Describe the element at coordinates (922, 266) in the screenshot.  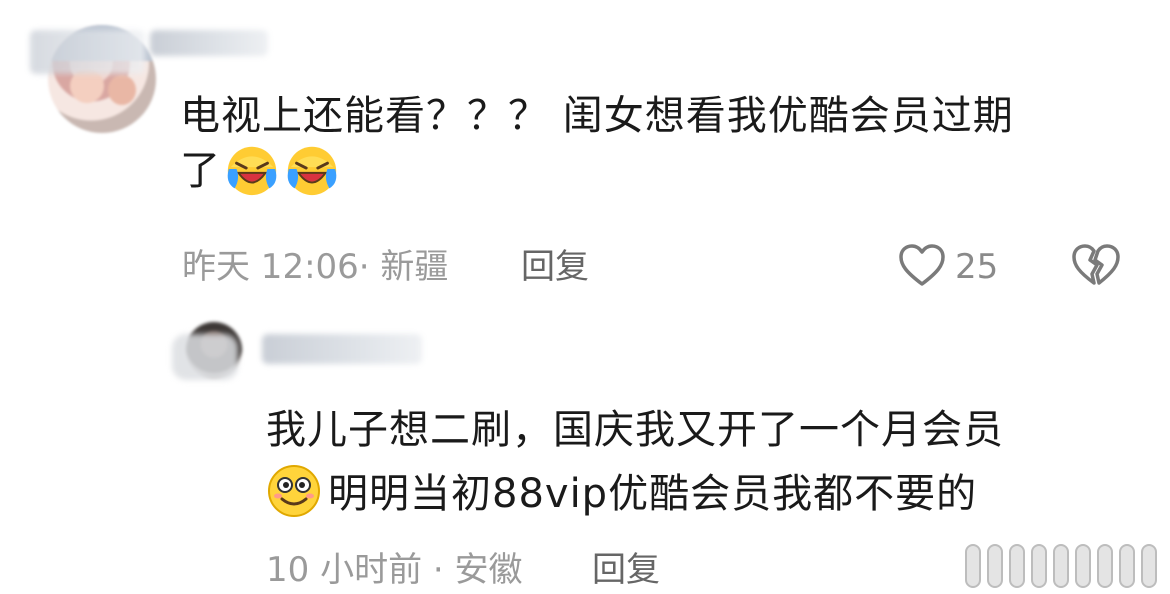
I see `heart-icon` at that location.